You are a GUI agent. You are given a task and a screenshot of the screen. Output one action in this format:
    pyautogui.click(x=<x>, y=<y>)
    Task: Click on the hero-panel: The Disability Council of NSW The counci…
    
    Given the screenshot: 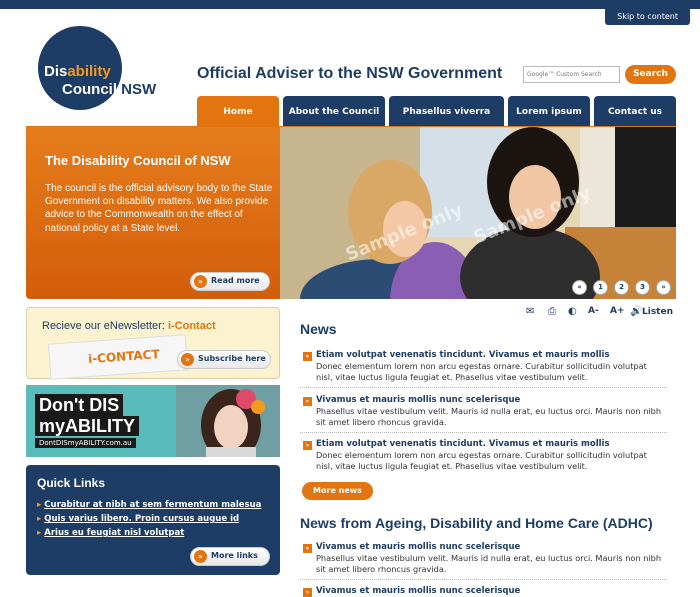 What is the action you would take?
    pyautogui.click(x=153, y=213)
    